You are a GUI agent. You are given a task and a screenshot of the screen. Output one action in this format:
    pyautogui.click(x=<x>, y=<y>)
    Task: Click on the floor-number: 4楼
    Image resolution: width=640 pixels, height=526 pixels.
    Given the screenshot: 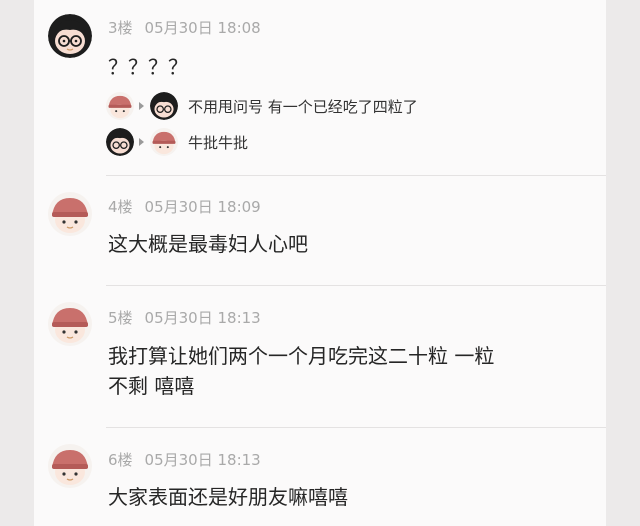 What is the action you would take?
    pyautogui.click(x=120, y=207)
    